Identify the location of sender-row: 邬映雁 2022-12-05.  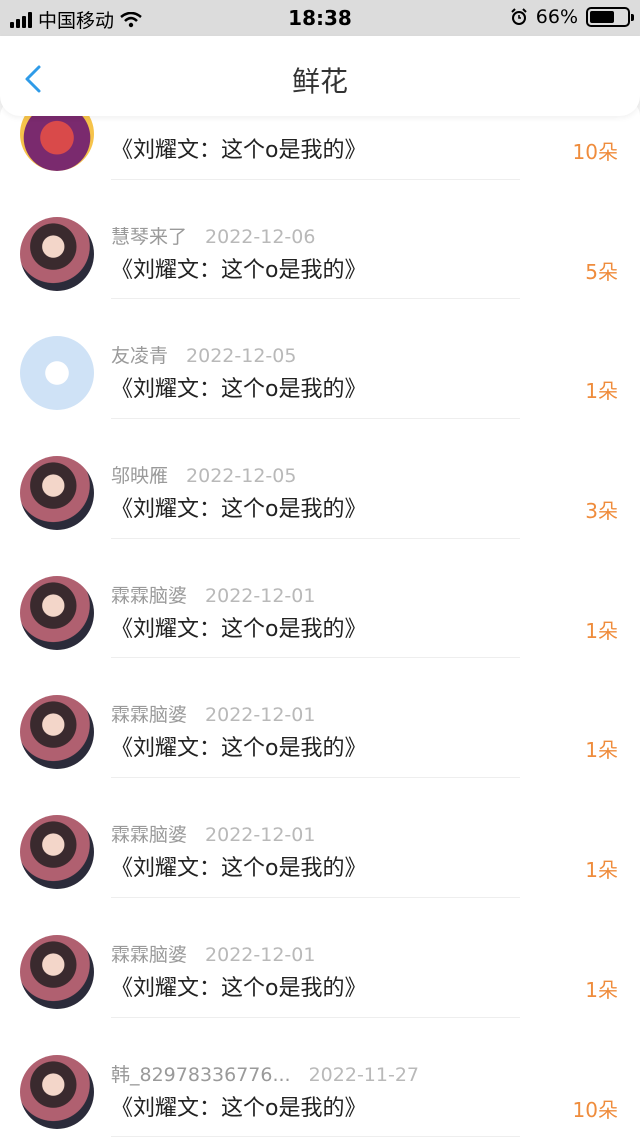
(203, 474).